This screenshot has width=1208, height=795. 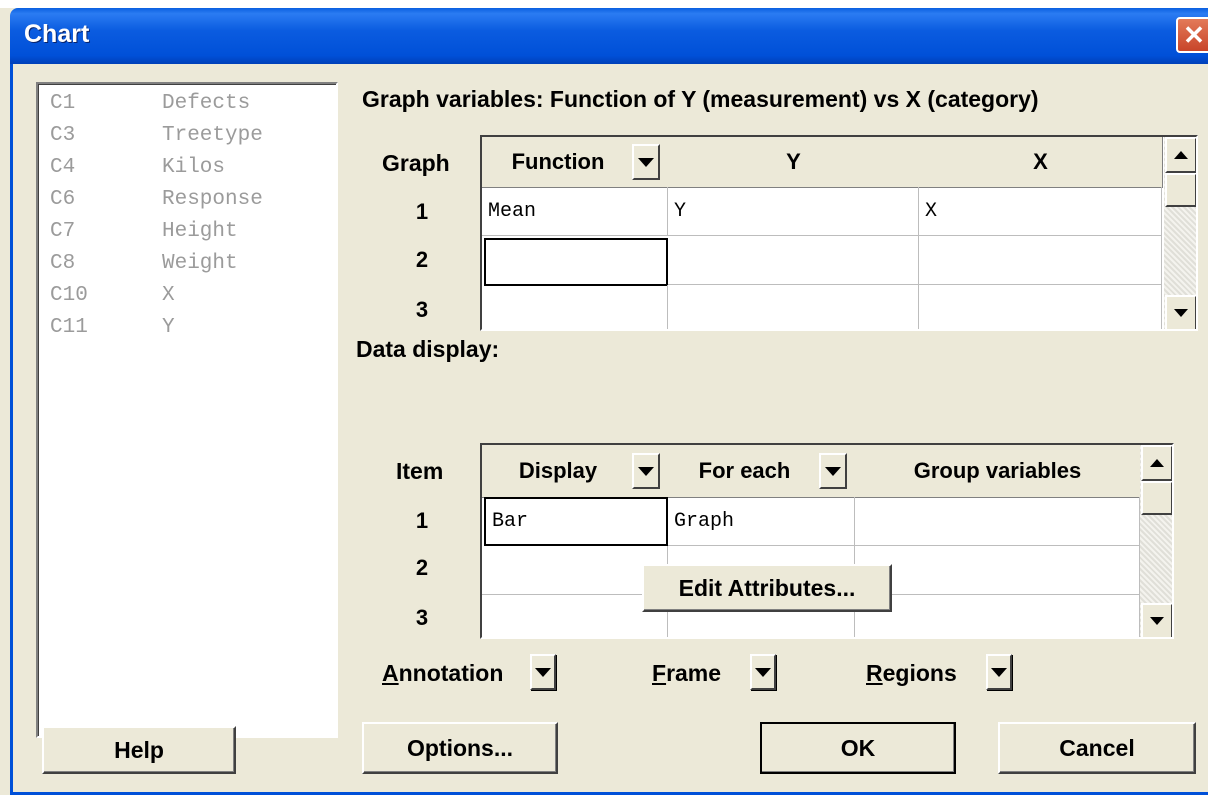 I want to click on graph-cell-y: Y, so click(x=793, y=211).